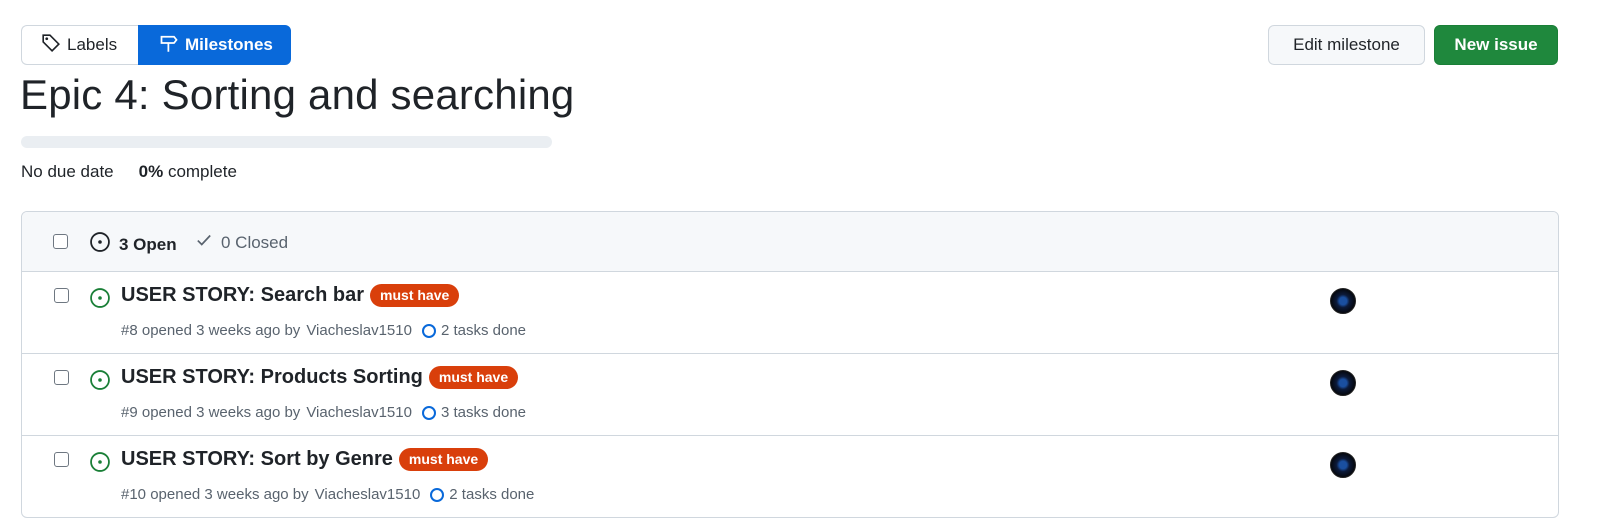 The image size is (1623, 529). What do you see at coordinates (790, 242) in the screenshot?
I see `issues-list-header: 3 Open 0 Closed` at bounding box center [790, 242].